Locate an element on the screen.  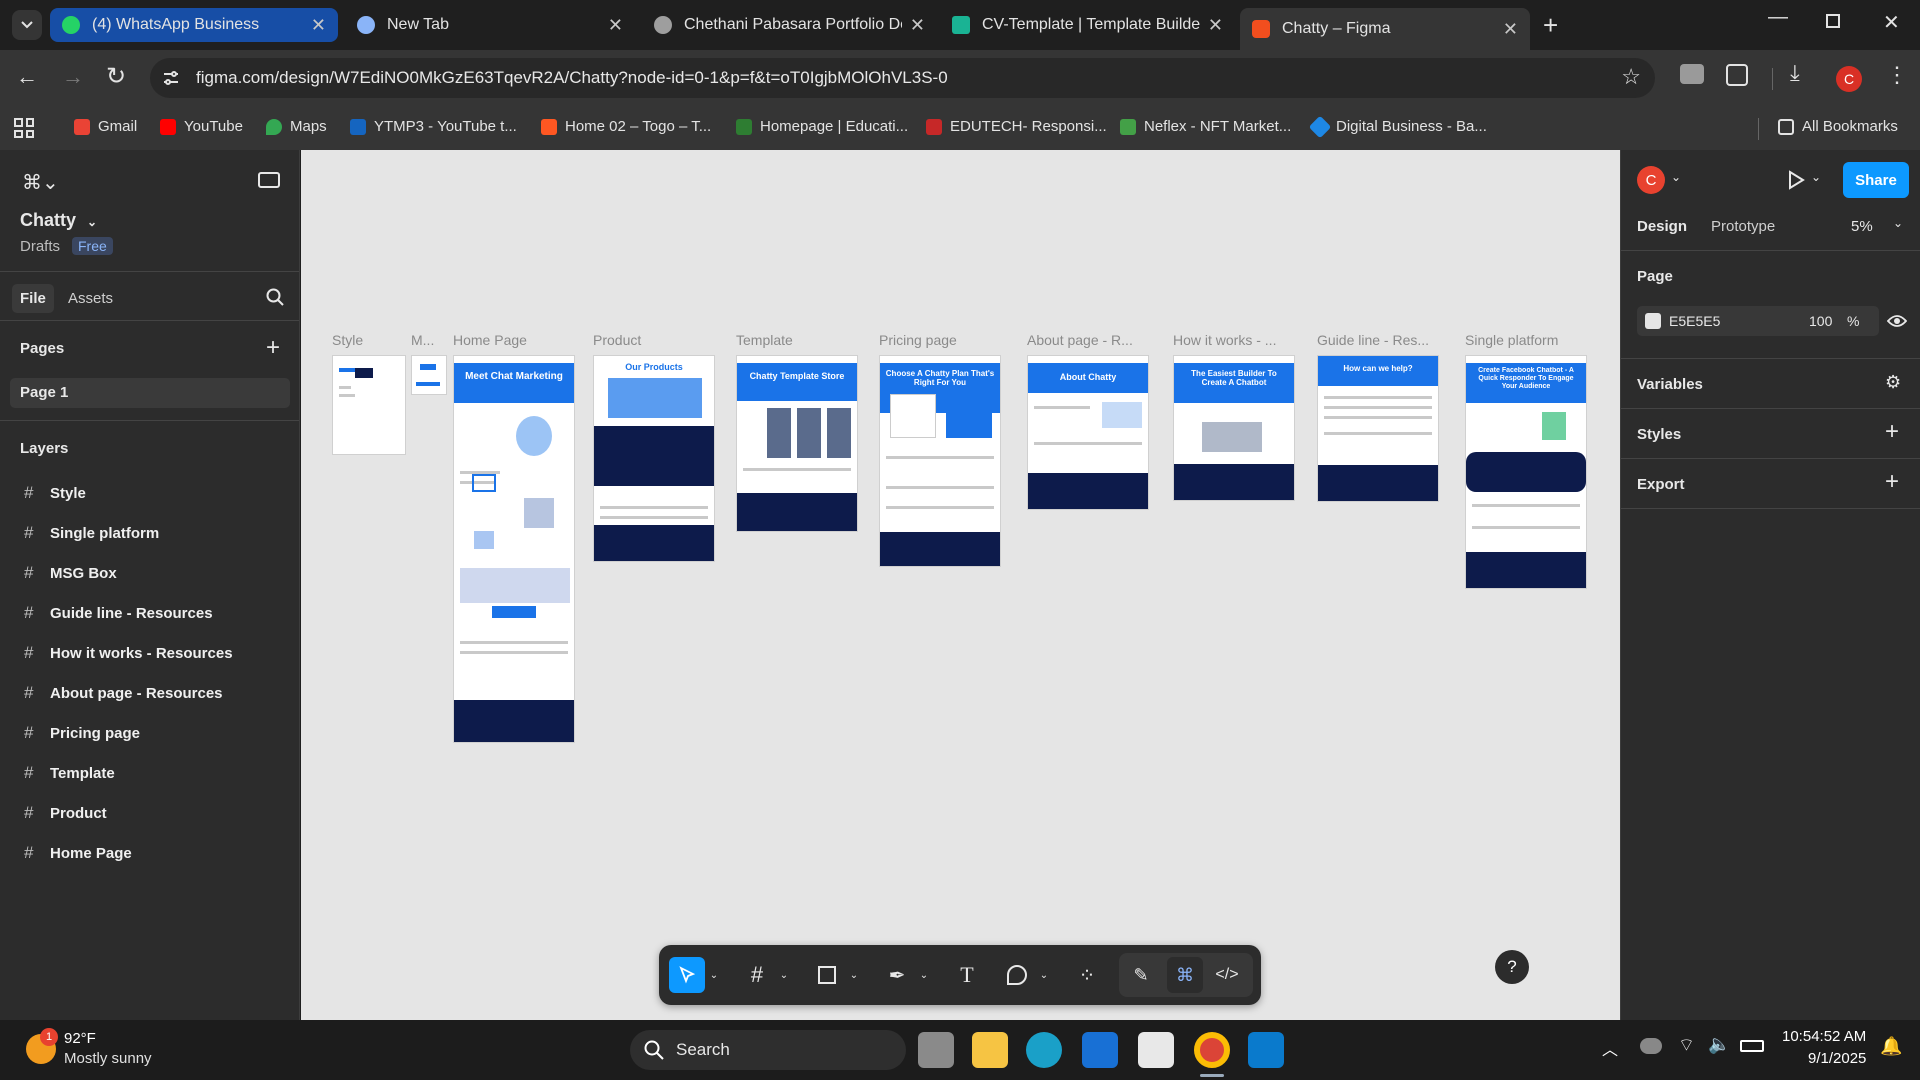
zoom-level: 5% is located at coordinates (1862, 226).